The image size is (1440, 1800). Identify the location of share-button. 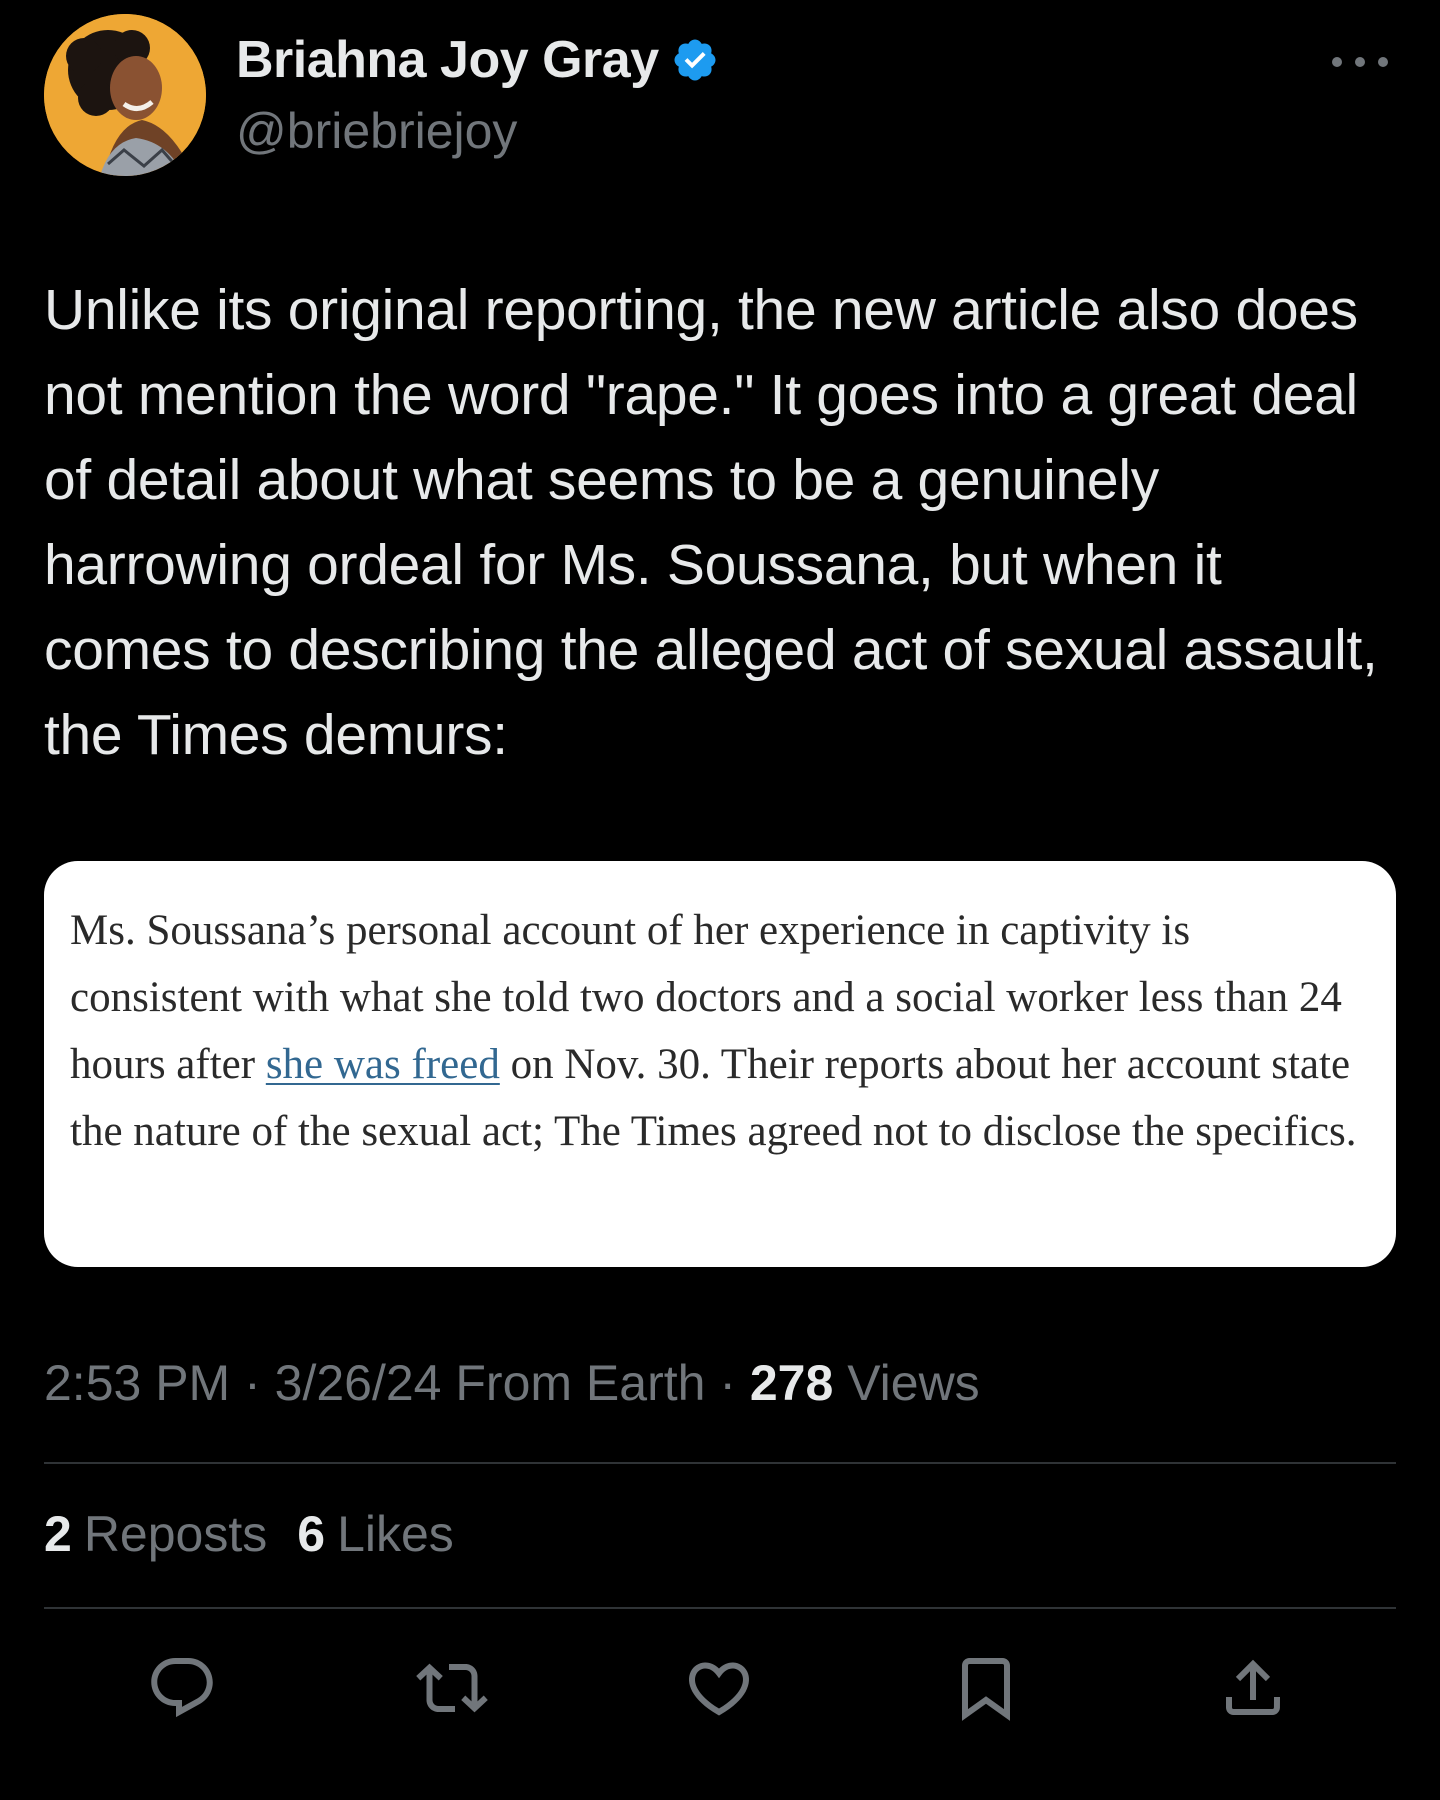
(1253, 1688).